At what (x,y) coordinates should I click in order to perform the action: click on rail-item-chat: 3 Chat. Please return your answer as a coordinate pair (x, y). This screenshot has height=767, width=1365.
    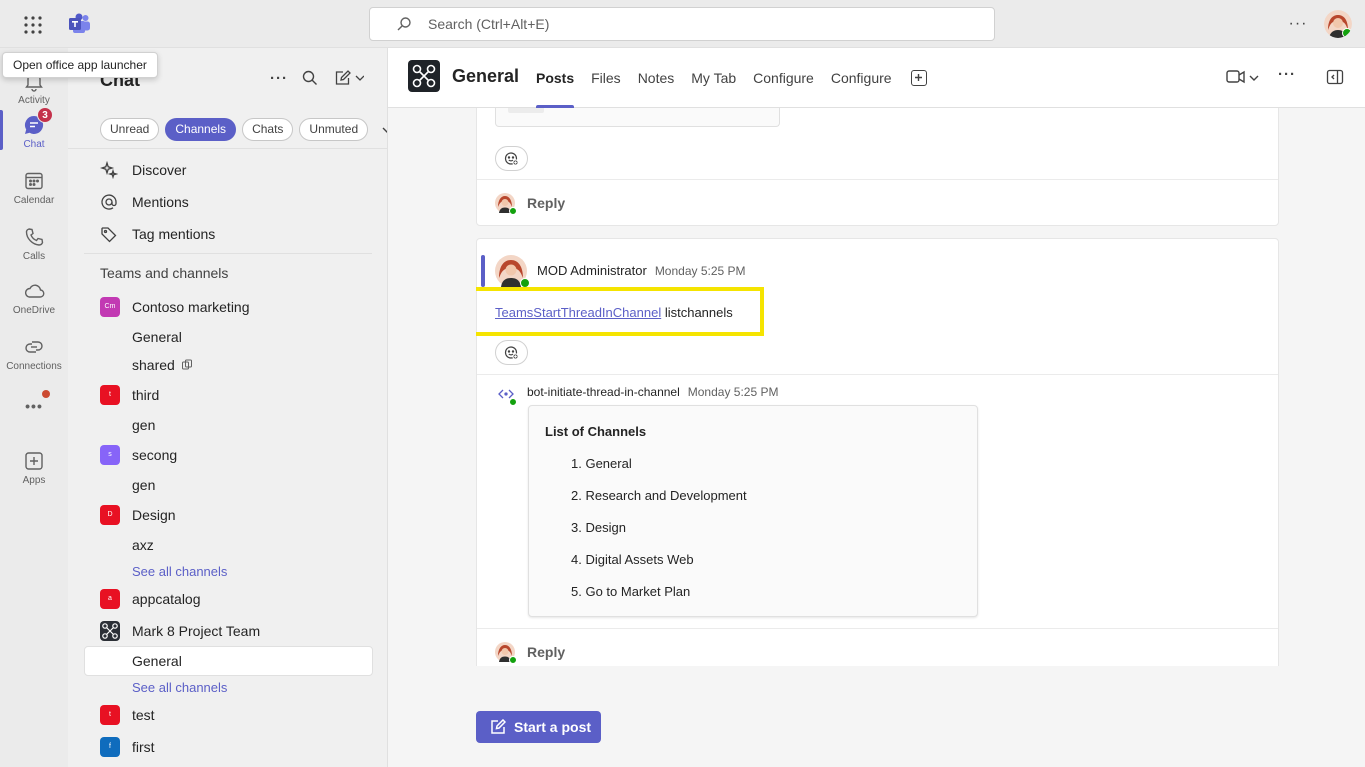
    Looking at the image, I should click on (34, 138).